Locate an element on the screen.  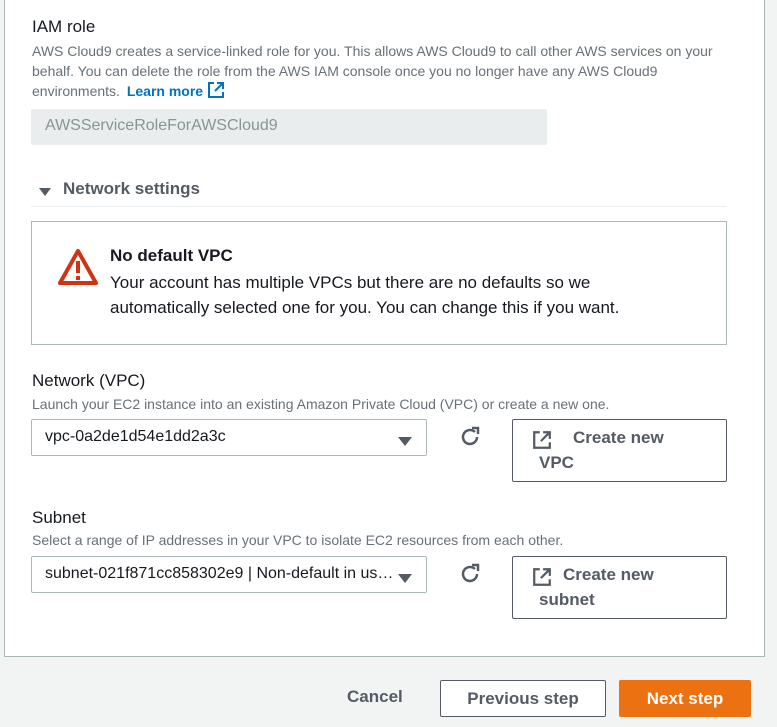
network-settings-title: Network settings is located at coordinates (131, 188).